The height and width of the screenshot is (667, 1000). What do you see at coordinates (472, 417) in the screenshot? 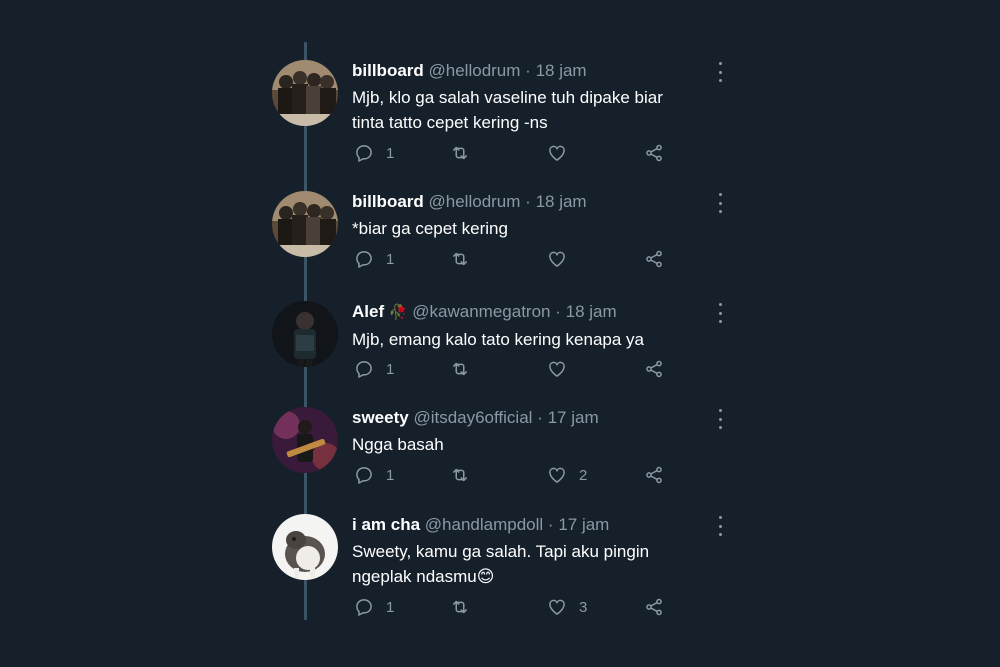
I see `user-handle: @itsday6official` at bounding box center [472, 417].